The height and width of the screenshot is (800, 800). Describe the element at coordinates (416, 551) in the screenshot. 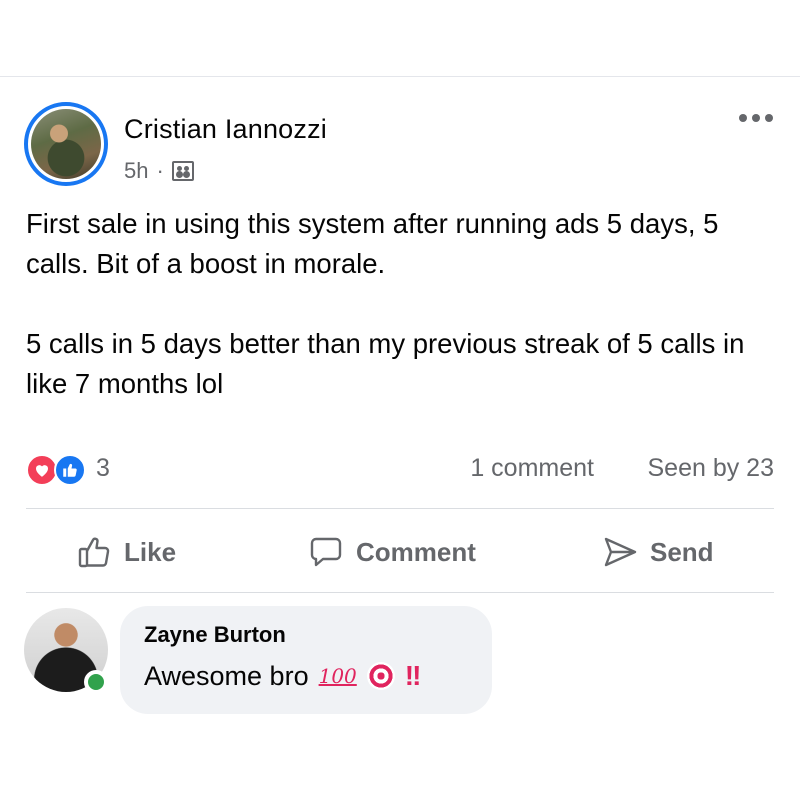

I see `comment-label: Comment` at that location.